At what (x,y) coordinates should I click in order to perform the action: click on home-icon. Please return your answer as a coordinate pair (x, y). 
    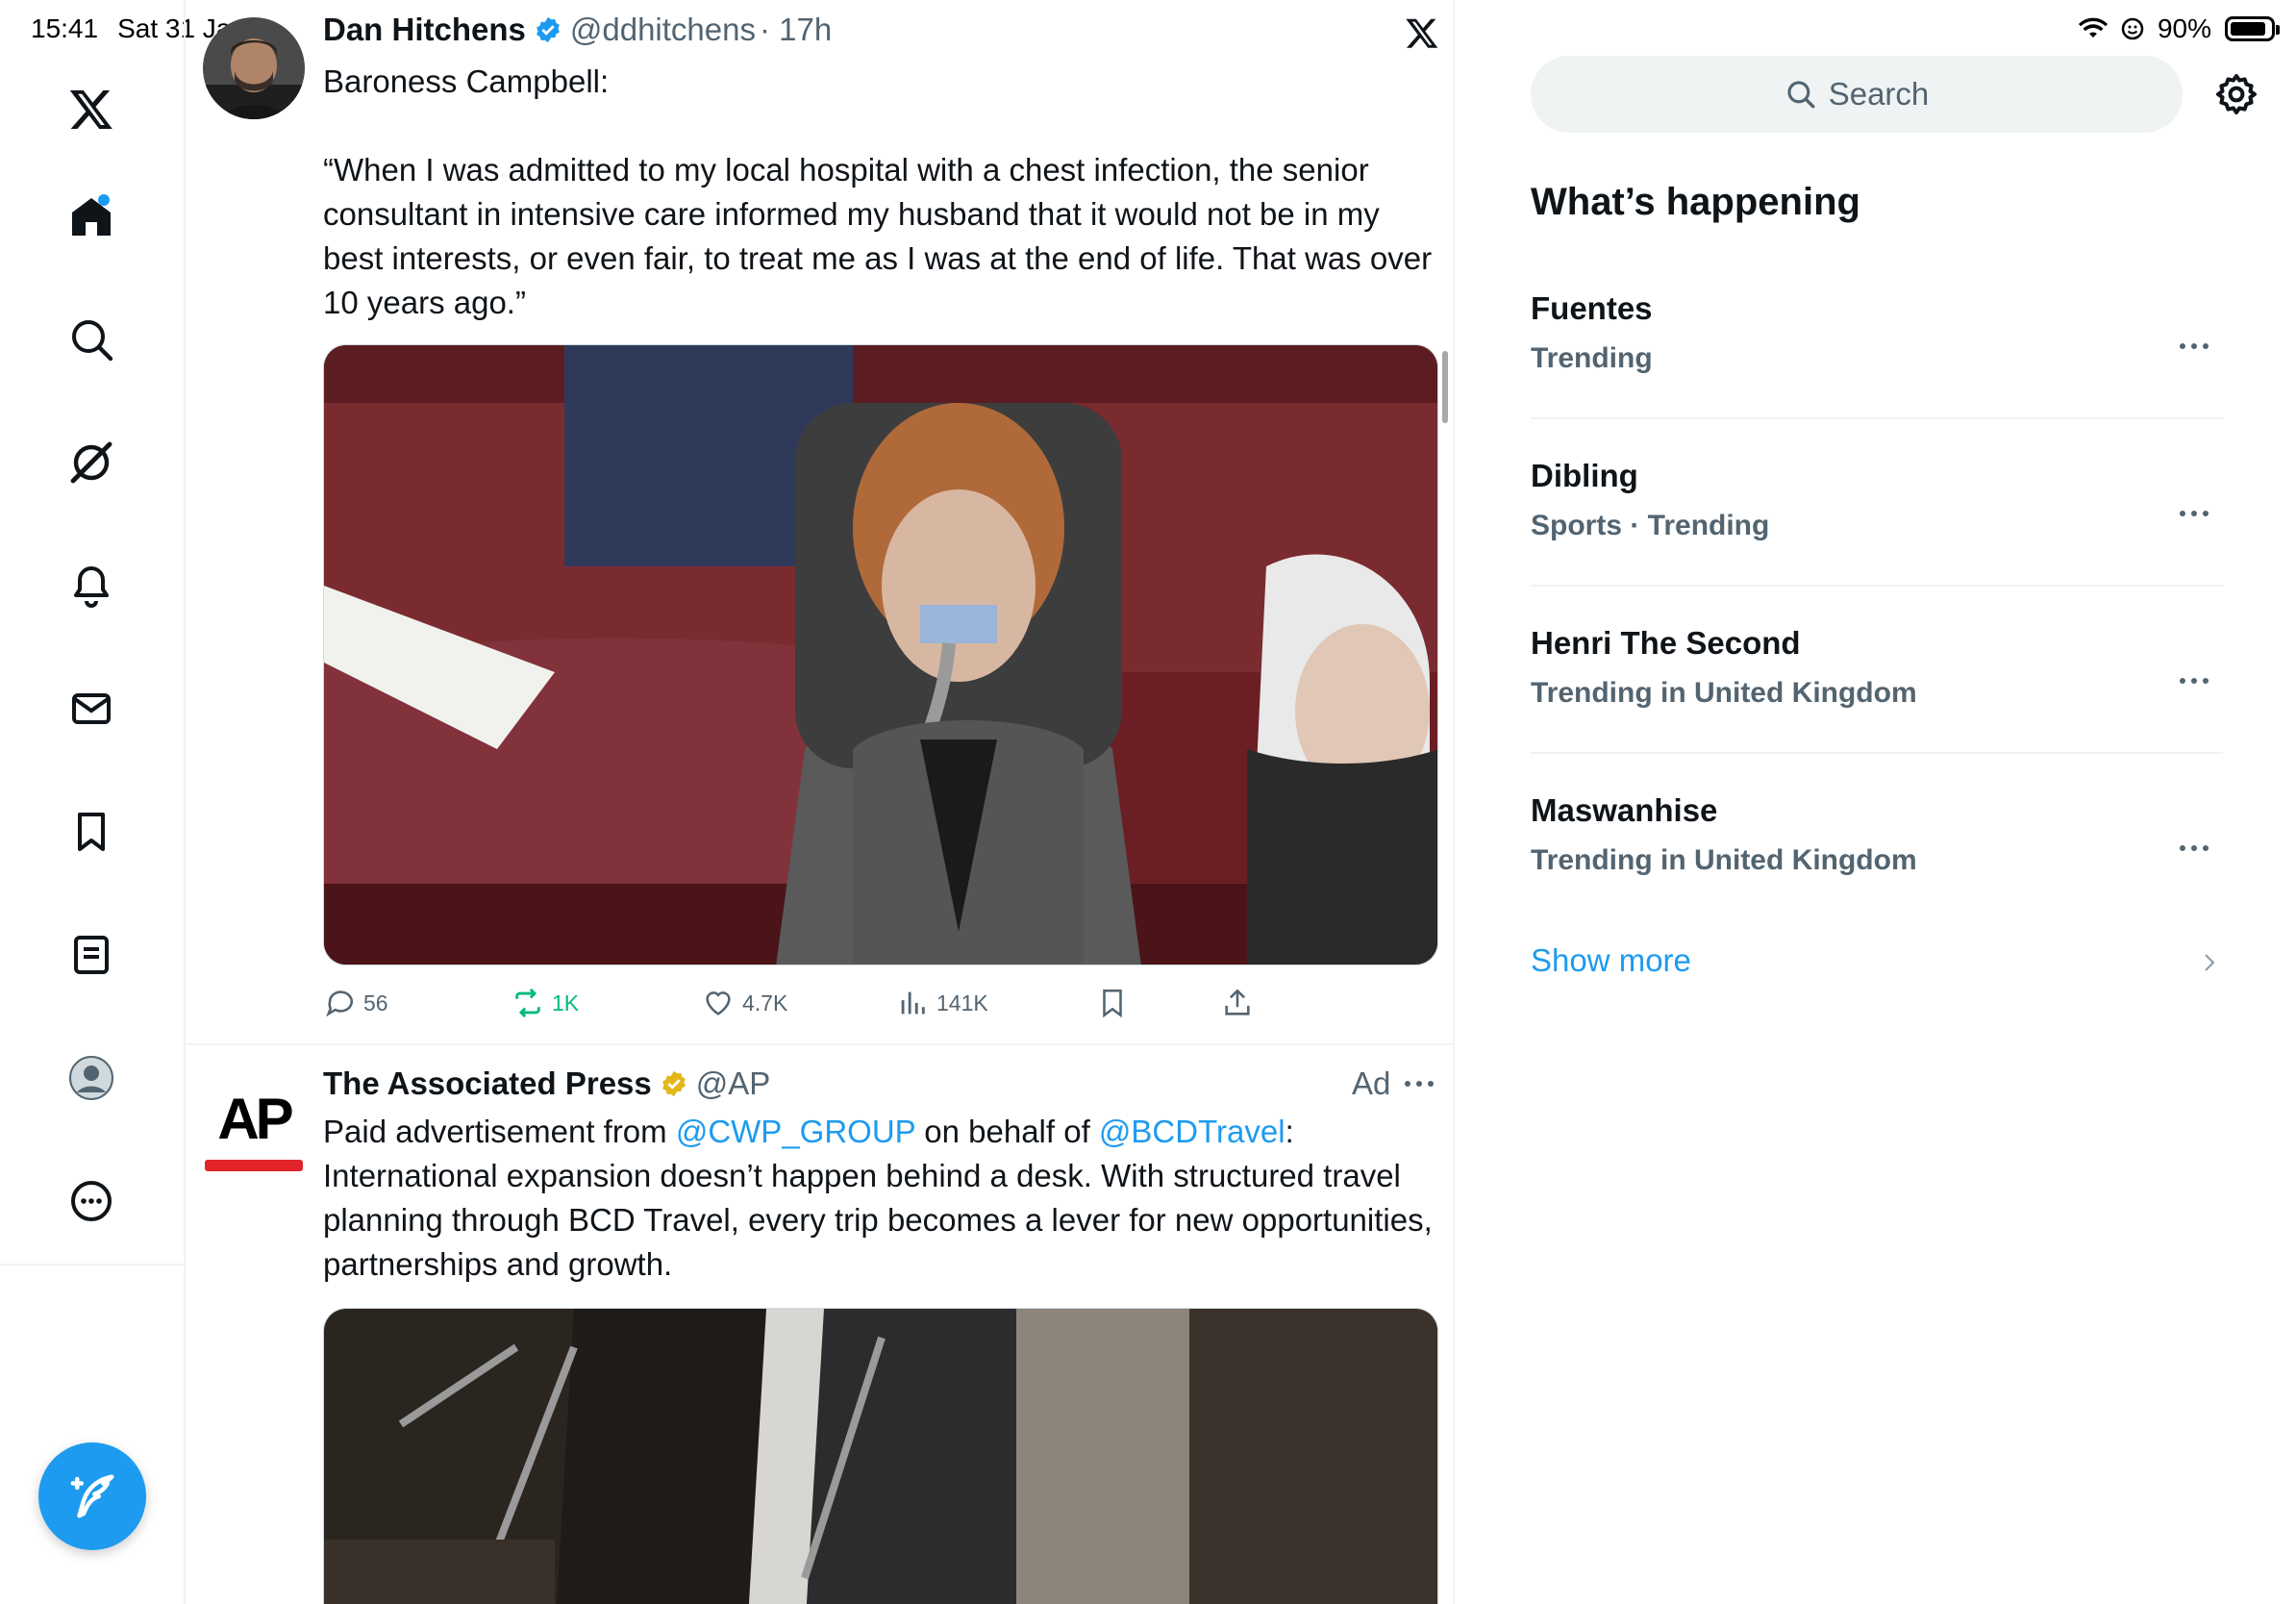
    Looking at the image, I should click on (91, 216).